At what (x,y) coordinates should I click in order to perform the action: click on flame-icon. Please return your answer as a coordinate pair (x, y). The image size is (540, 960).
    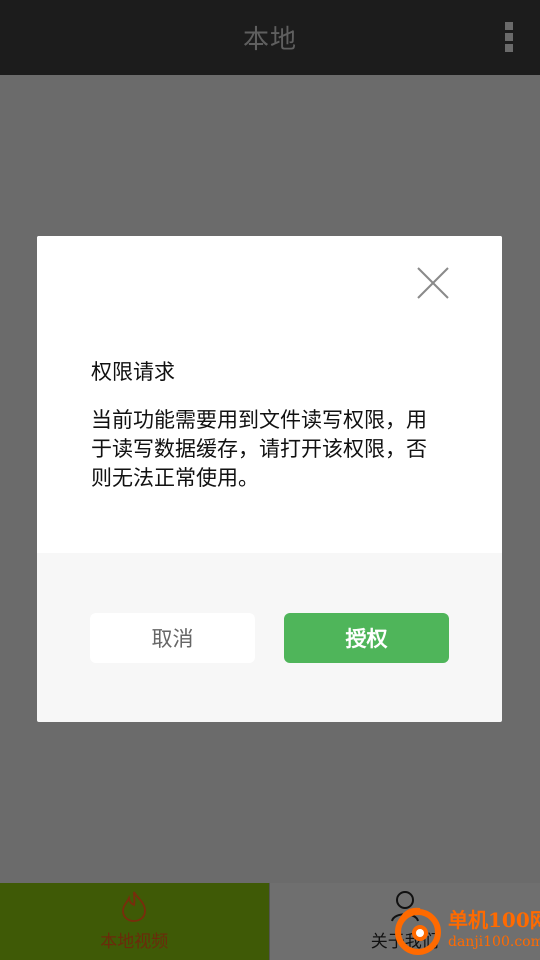
    Looking at the image, I should click on (134, 906).